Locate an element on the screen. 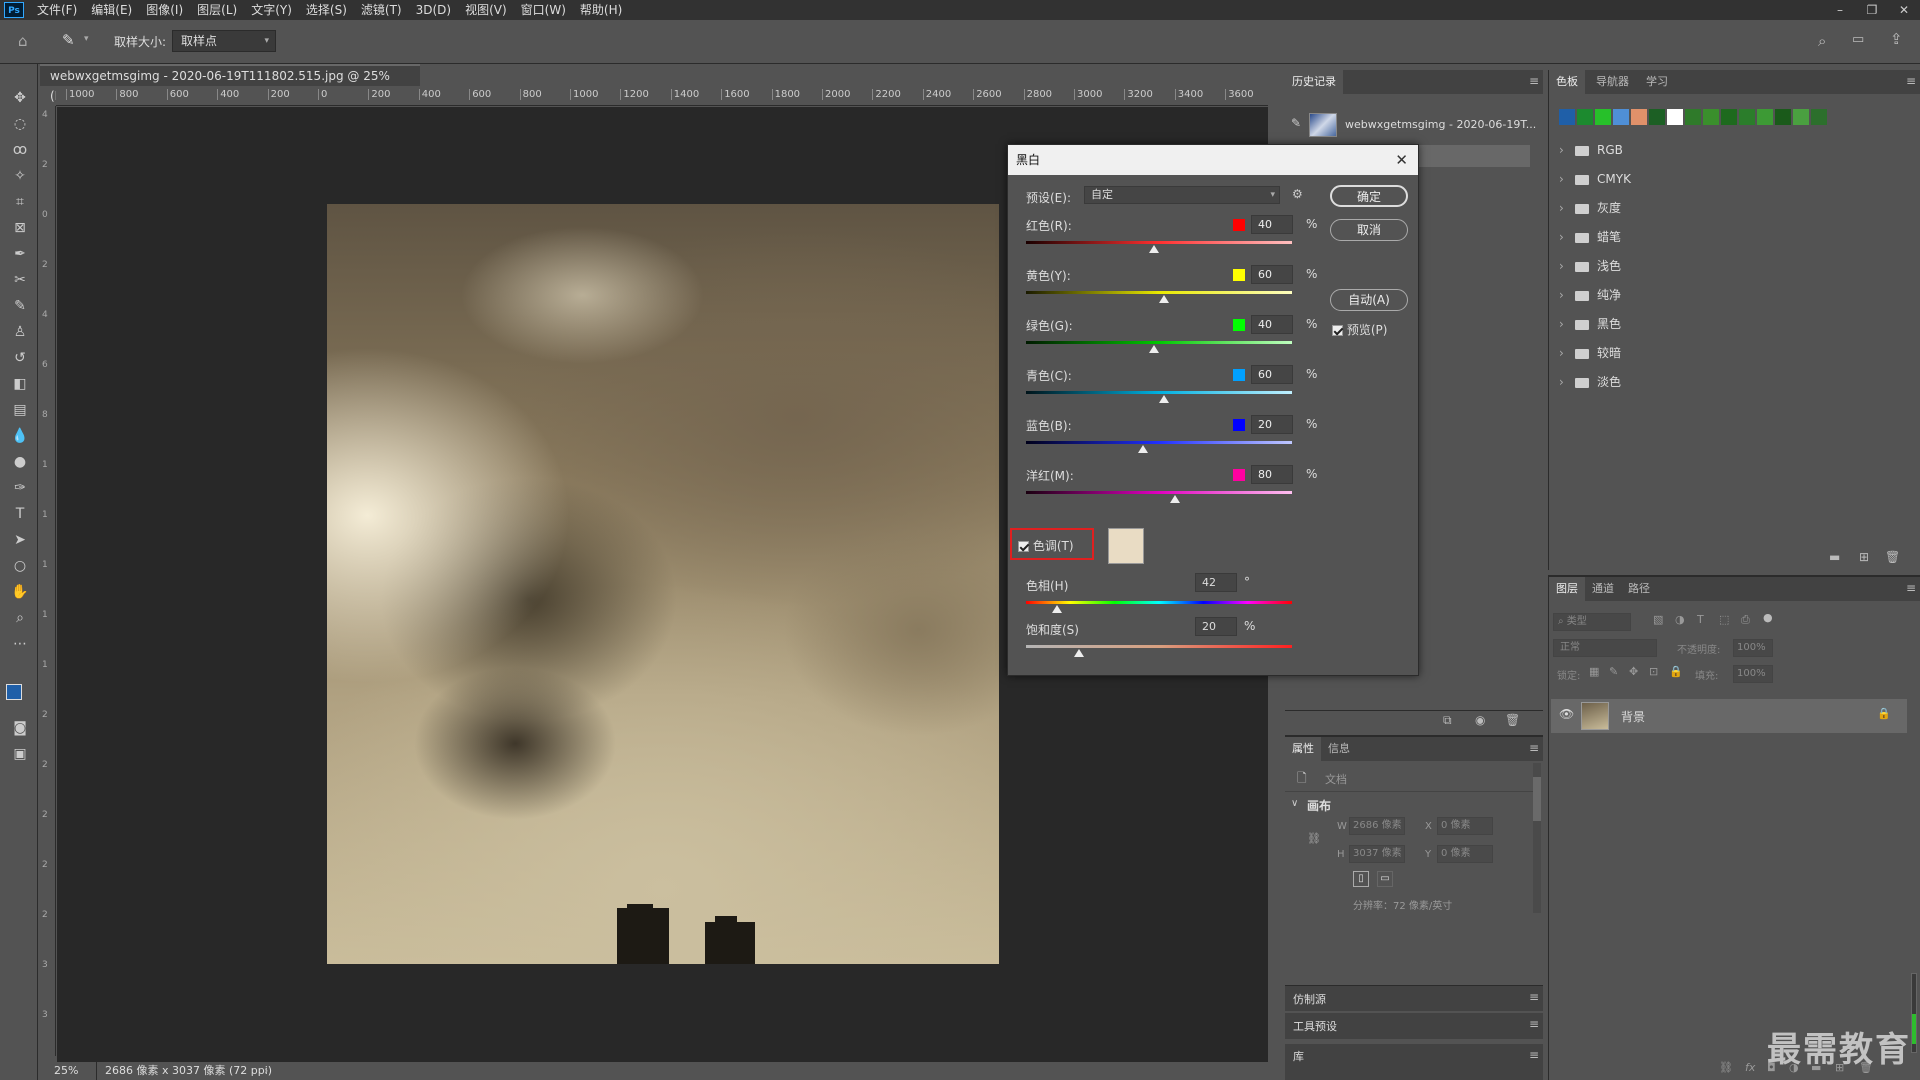  filter-pixel-icon: ▧ is located at coordinates (1658, 619).